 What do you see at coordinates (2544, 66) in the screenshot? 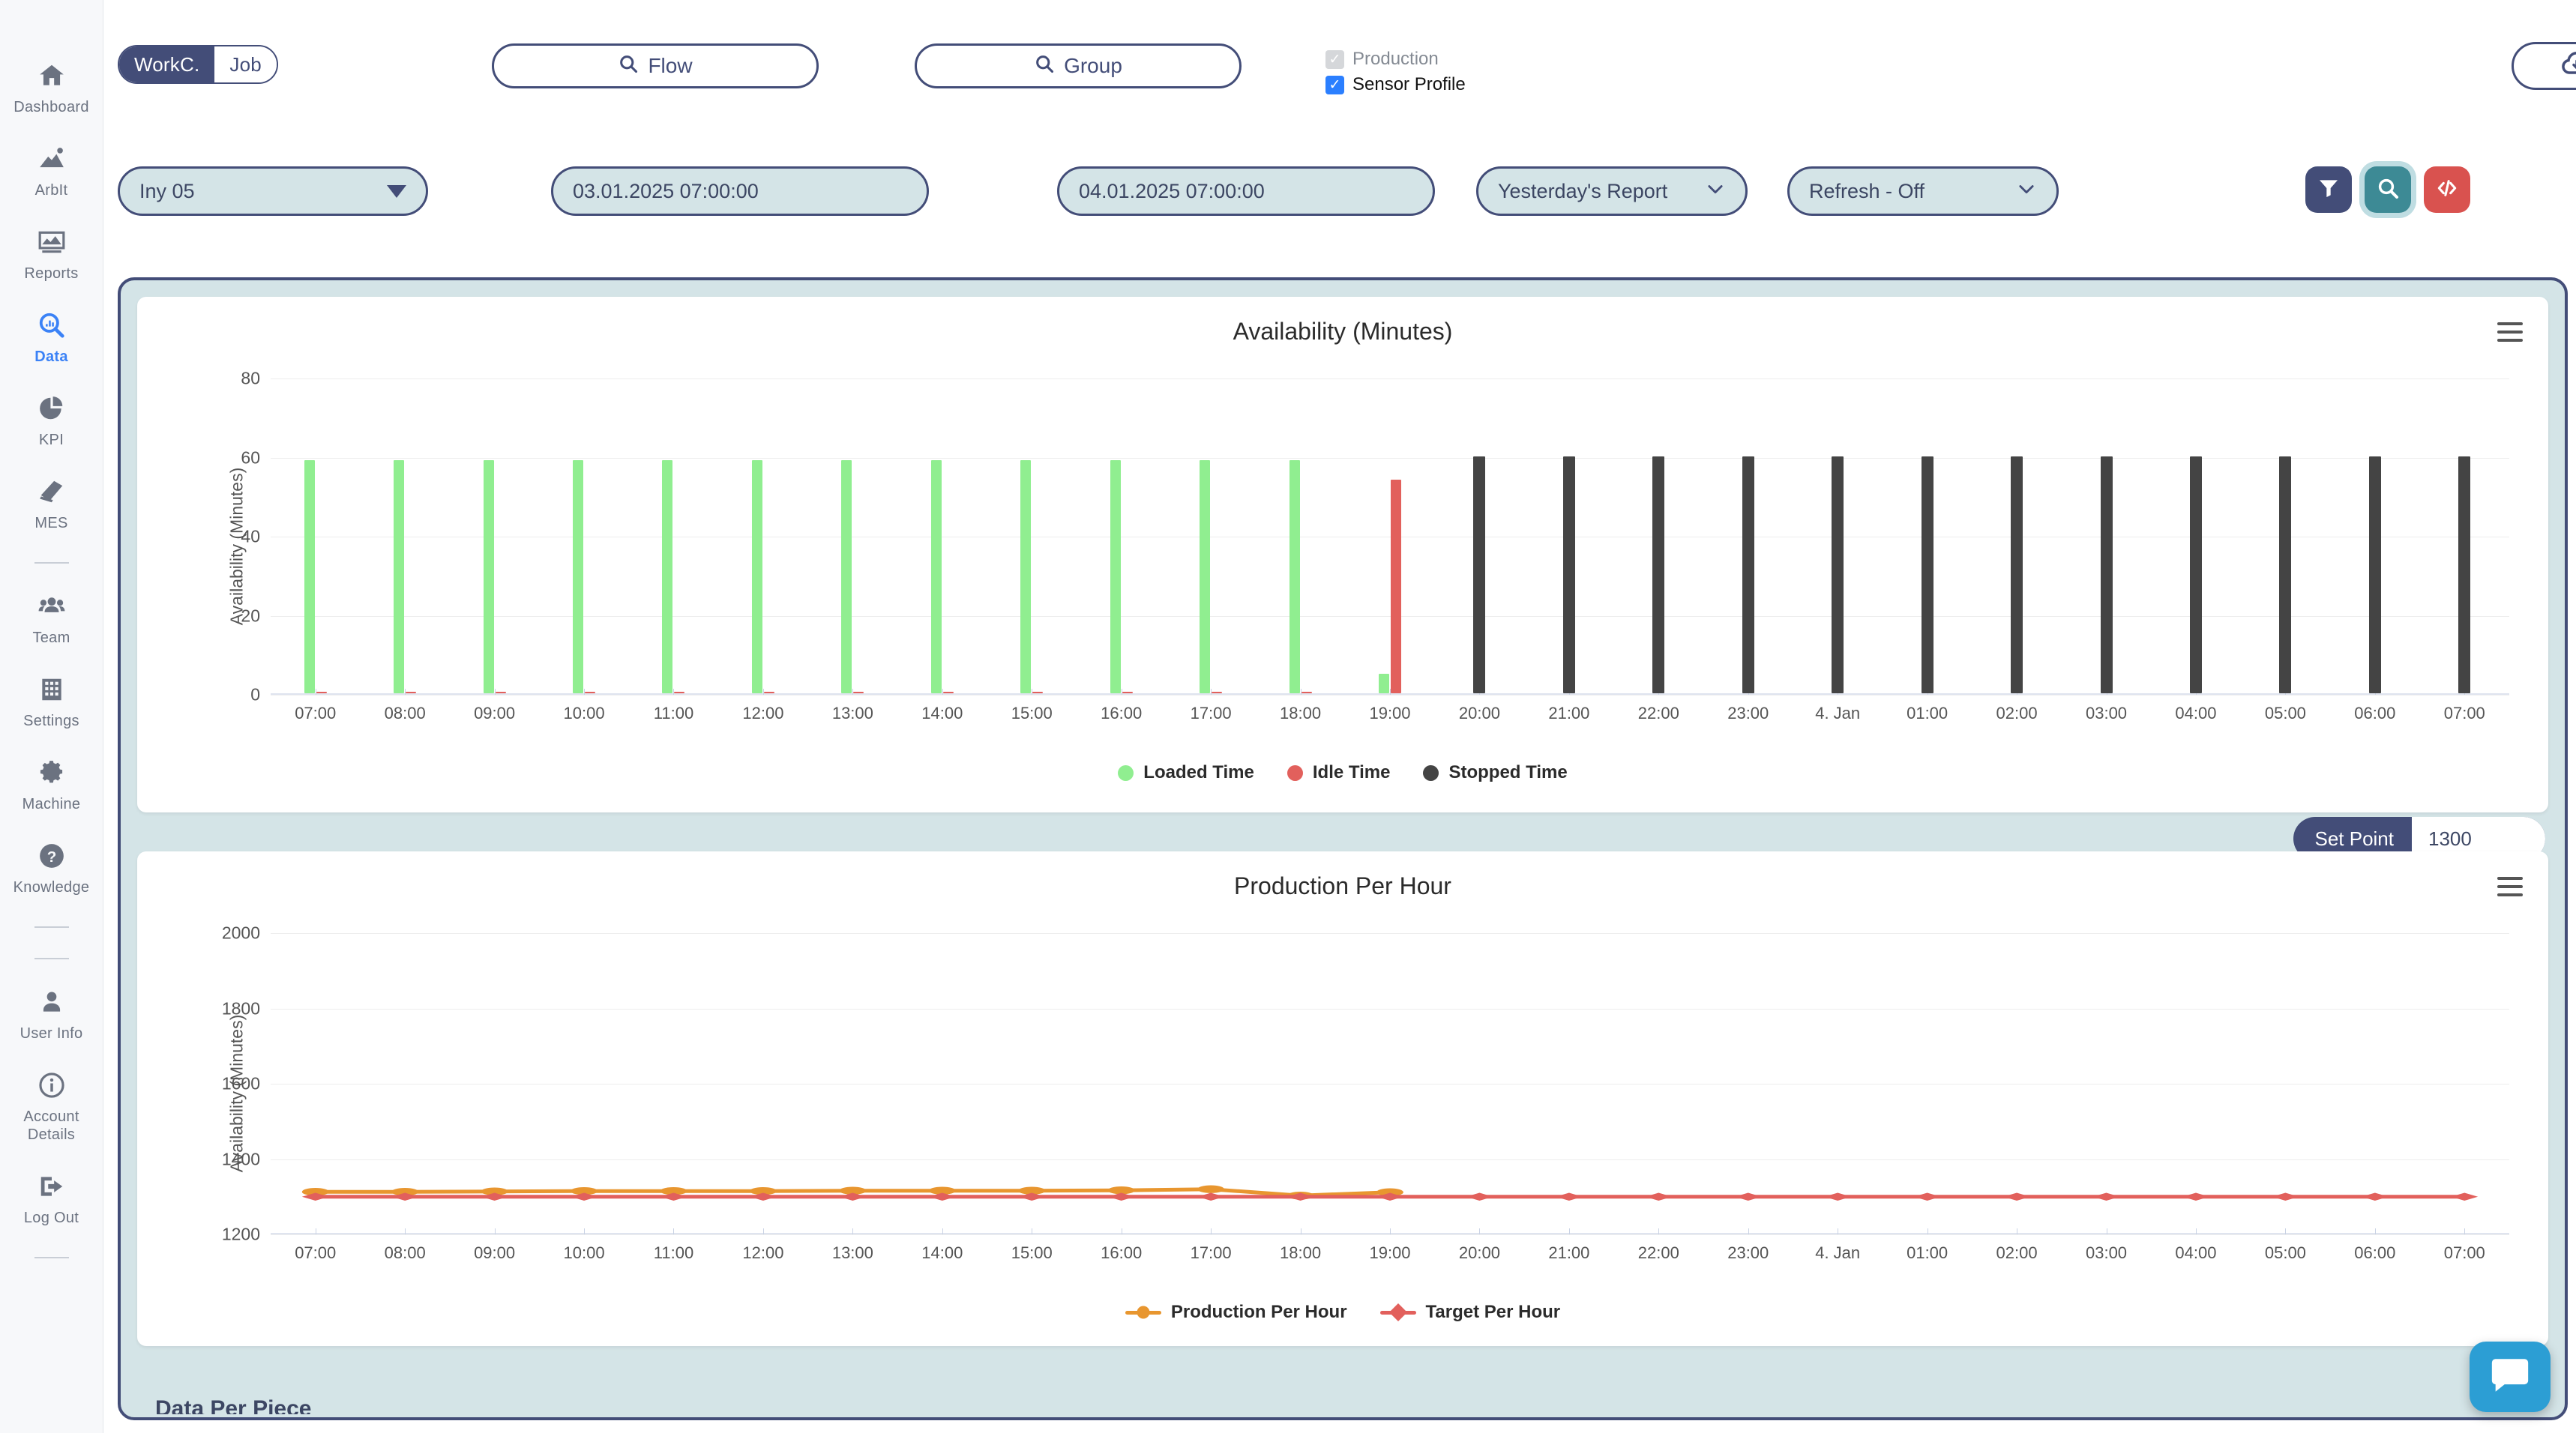
I see `cloud-download-button` at bounding box center [2544, 66].